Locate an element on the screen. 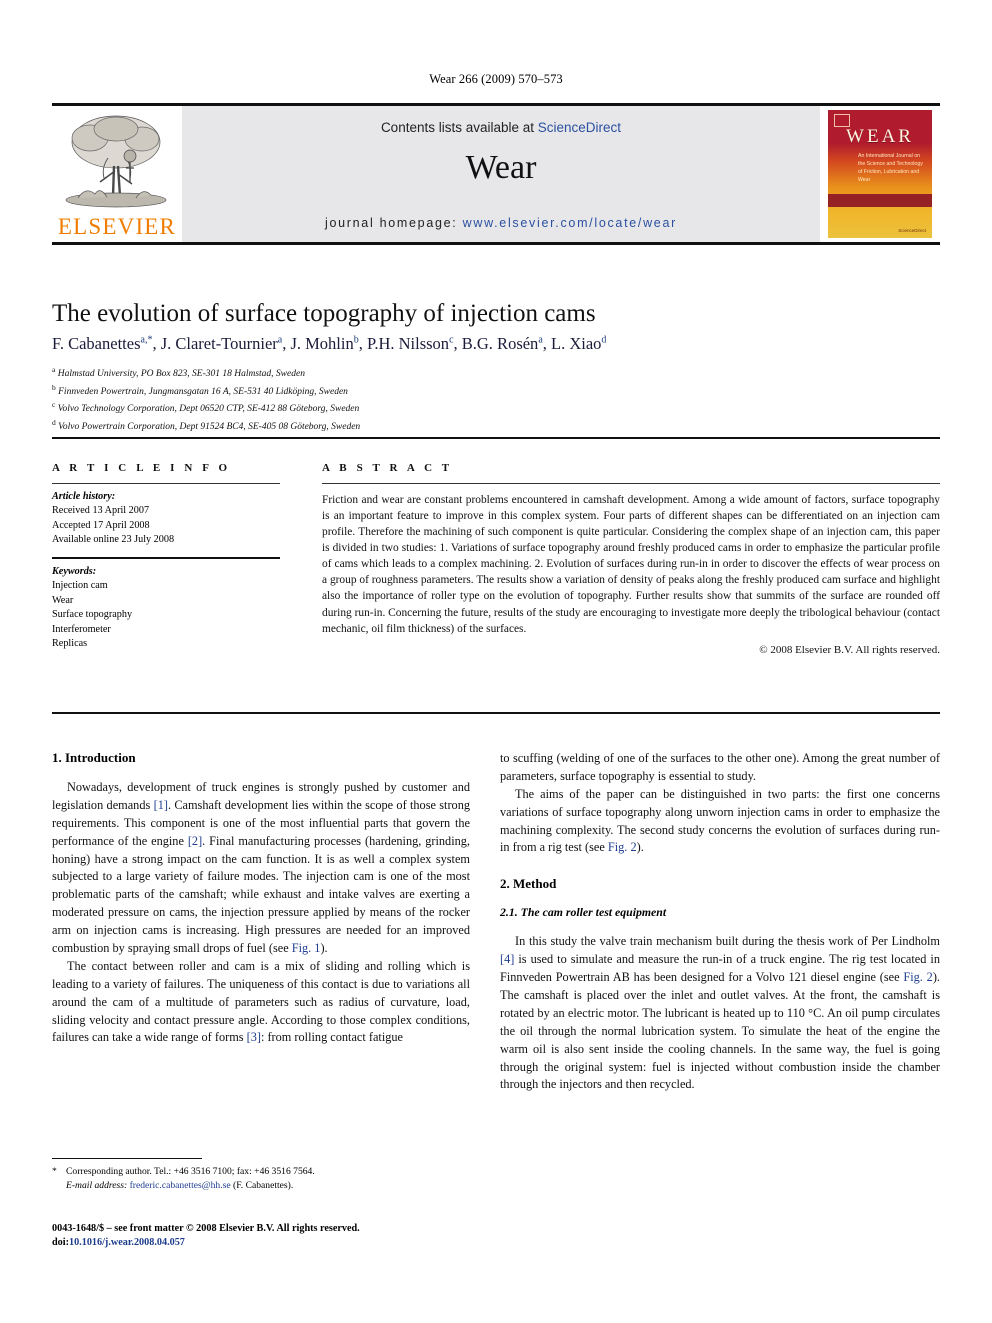 The height and width of the screenshot is (1323, 992). doi-label: doi: is located at coordinates (60, 1243).